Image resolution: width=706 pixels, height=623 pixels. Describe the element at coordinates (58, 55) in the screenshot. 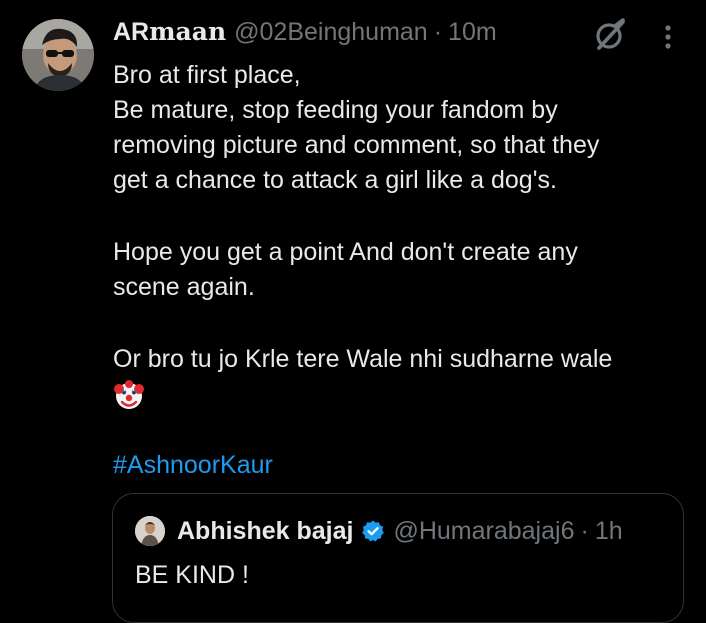

I see `author-avatar` at that location.